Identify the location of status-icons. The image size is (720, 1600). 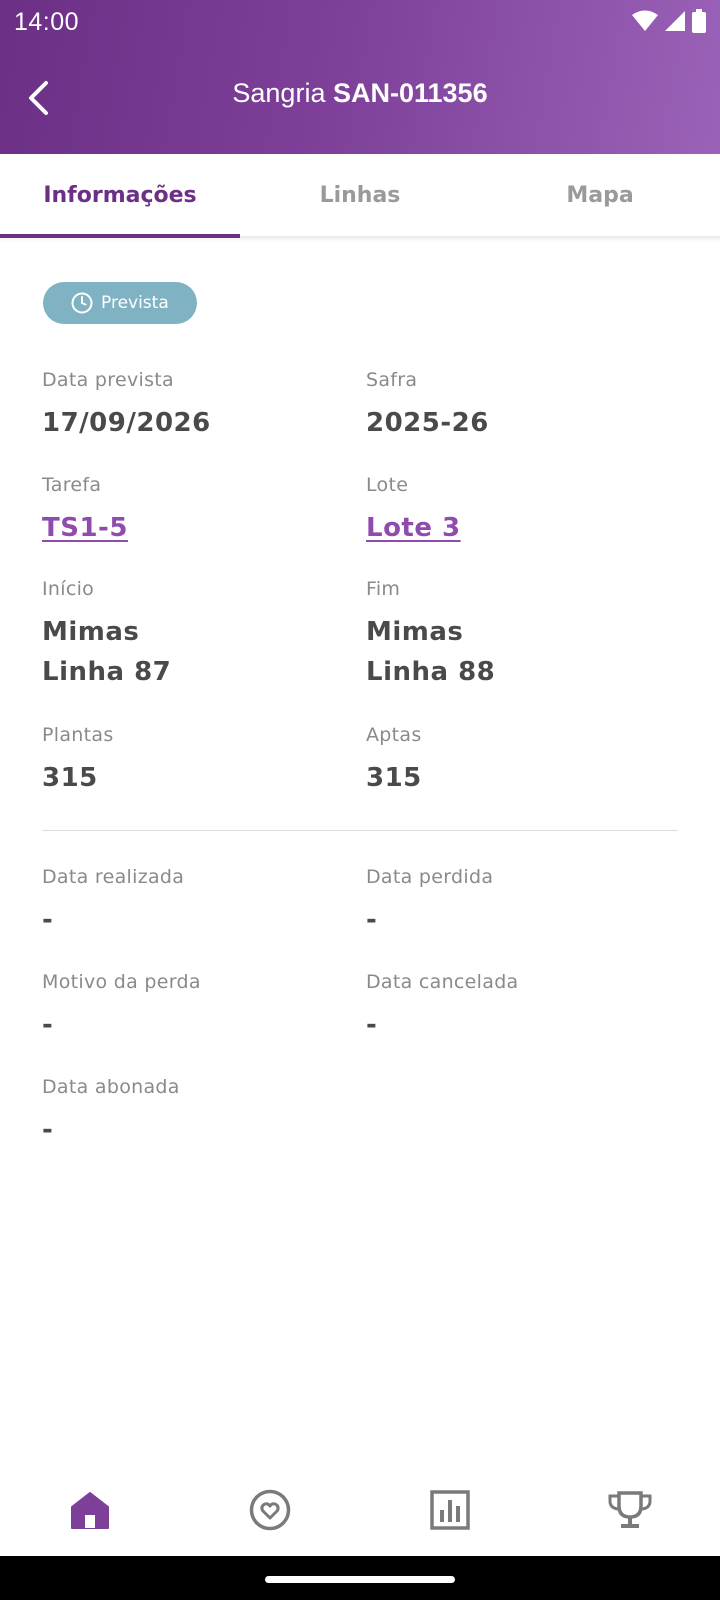
(669, 21).